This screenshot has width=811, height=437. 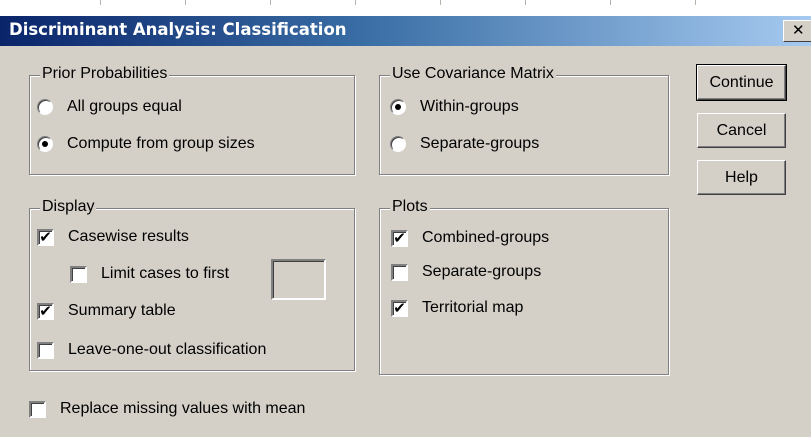 I want to click on continue-button: Continue, so click(x=741, y=82).